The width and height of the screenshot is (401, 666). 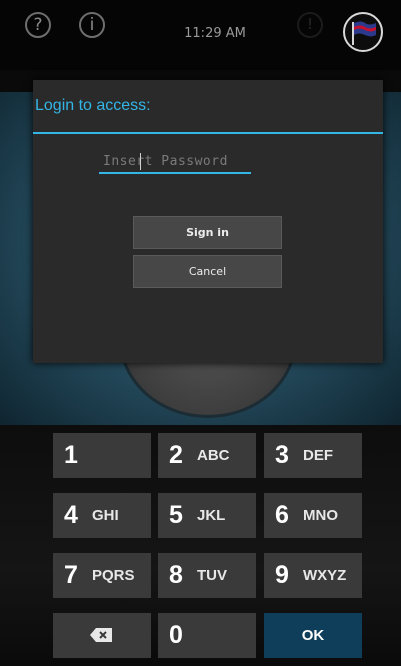 I want to click on key-digit: 1, so click(x=71, y=455).